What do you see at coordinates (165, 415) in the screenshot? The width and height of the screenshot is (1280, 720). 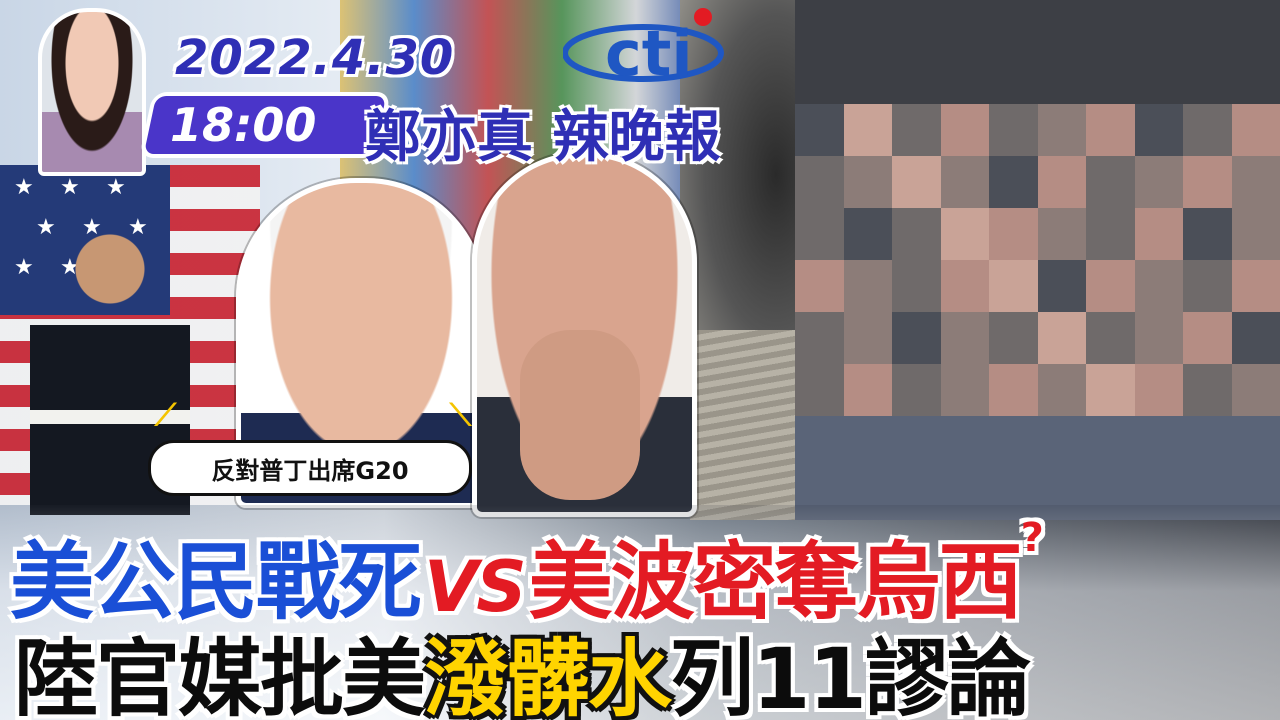 I see `spark-icon: ⟋` at bounding box center [165, 415].